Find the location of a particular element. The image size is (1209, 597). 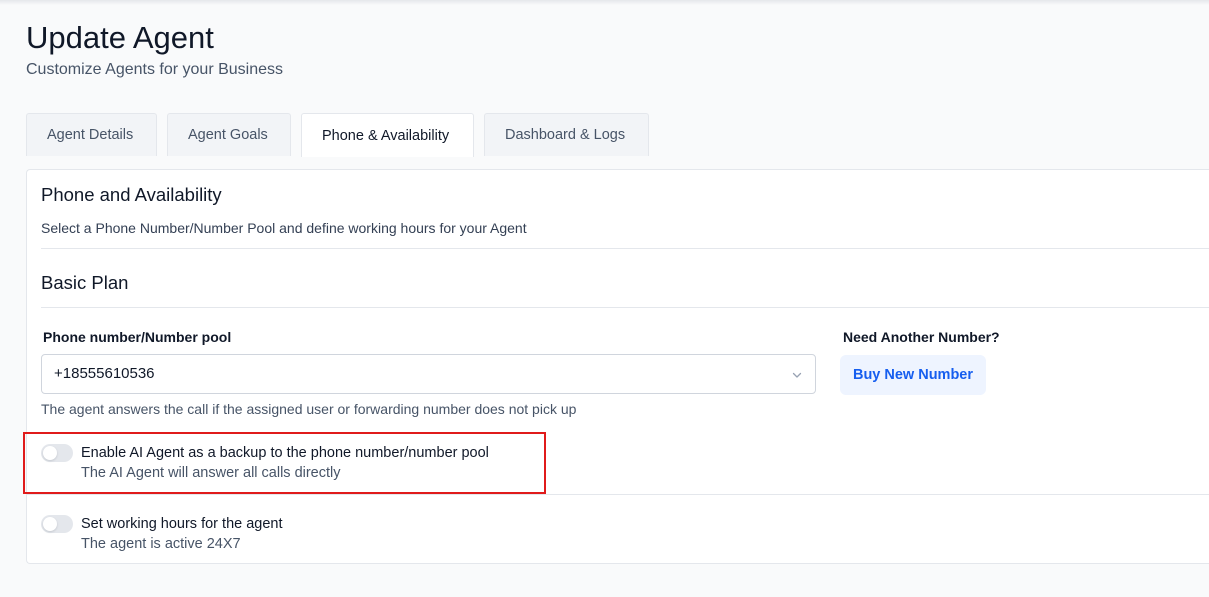

working-hours-toggle-description: The agent is active 24X7 is located at coordinates (161, 544).